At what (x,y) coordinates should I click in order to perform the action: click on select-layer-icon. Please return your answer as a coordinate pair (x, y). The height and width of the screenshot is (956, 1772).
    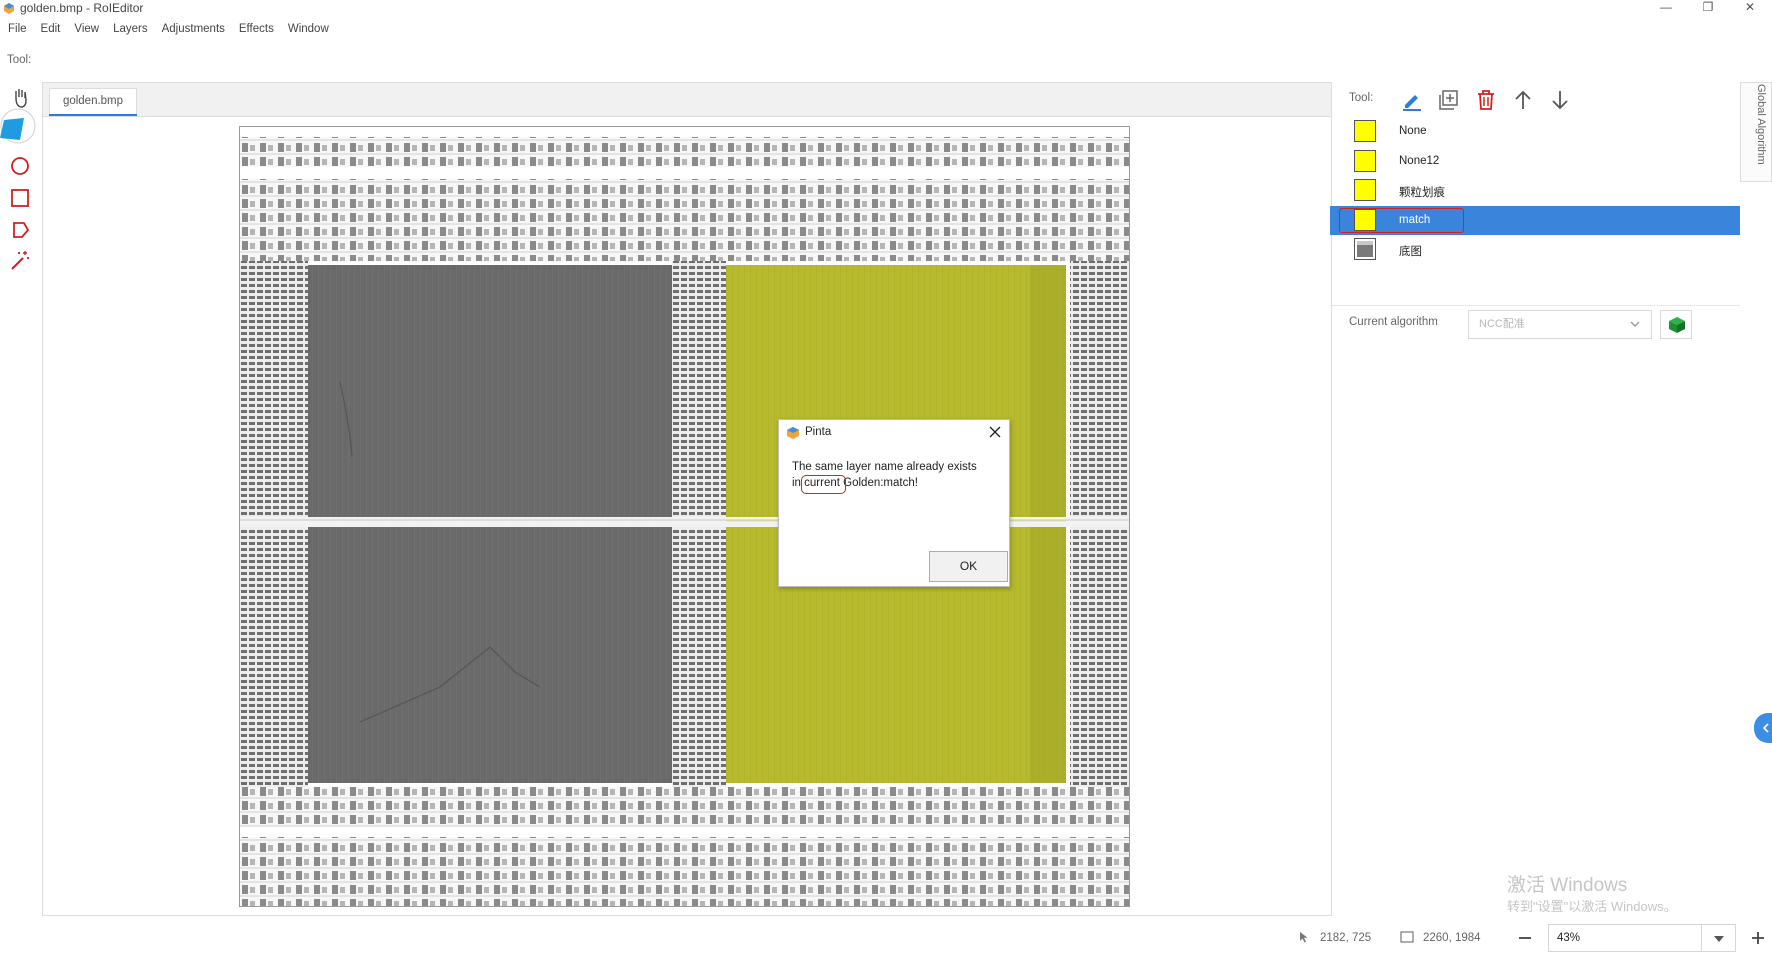
    Looking at the image, I should click on (18, 126).